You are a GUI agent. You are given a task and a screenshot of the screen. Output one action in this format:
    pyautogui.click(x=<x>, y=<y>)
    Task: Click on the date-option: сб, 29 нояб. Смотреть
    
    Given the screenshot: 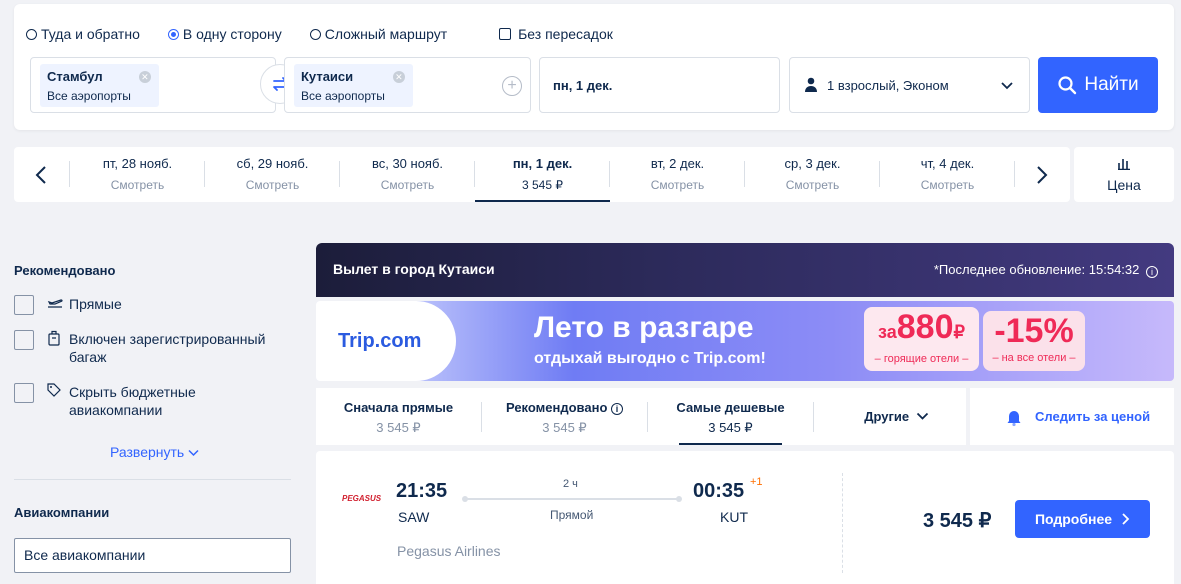 What is the action you would take?
    pyautogui.click(x=272, y=174)
    